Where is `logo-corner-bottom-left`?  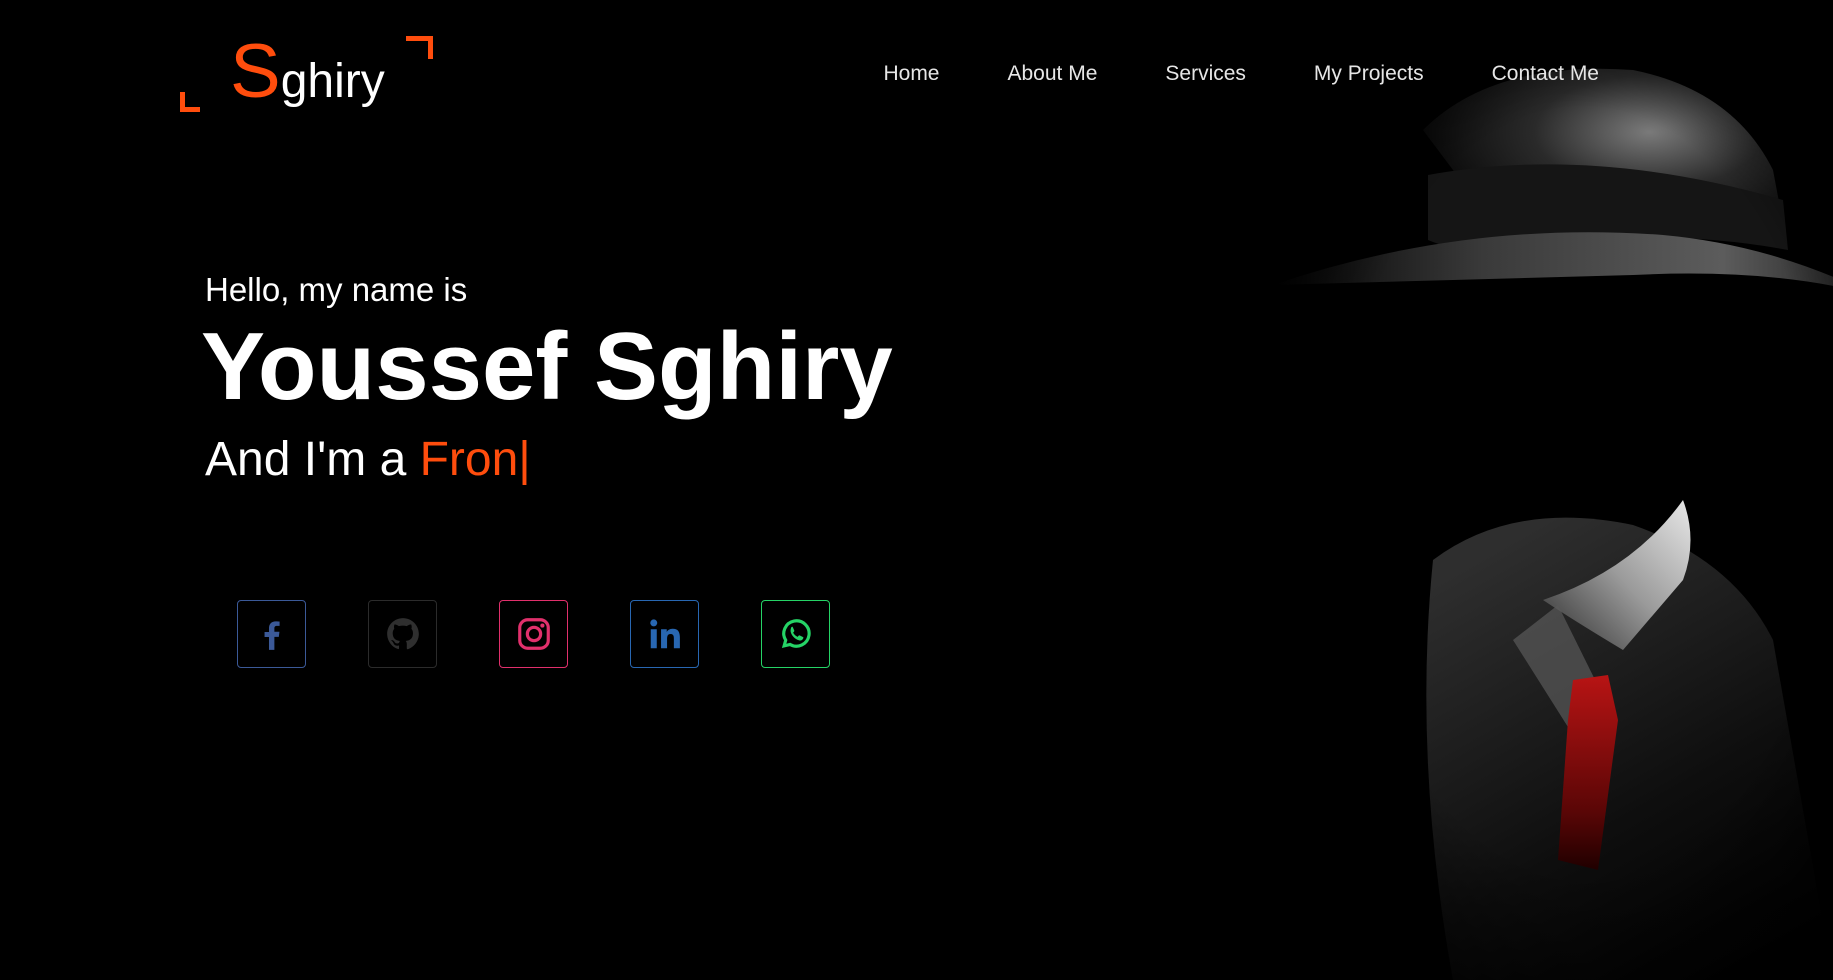 logo-corner-bottom-left is located at coordinates (190, 102).